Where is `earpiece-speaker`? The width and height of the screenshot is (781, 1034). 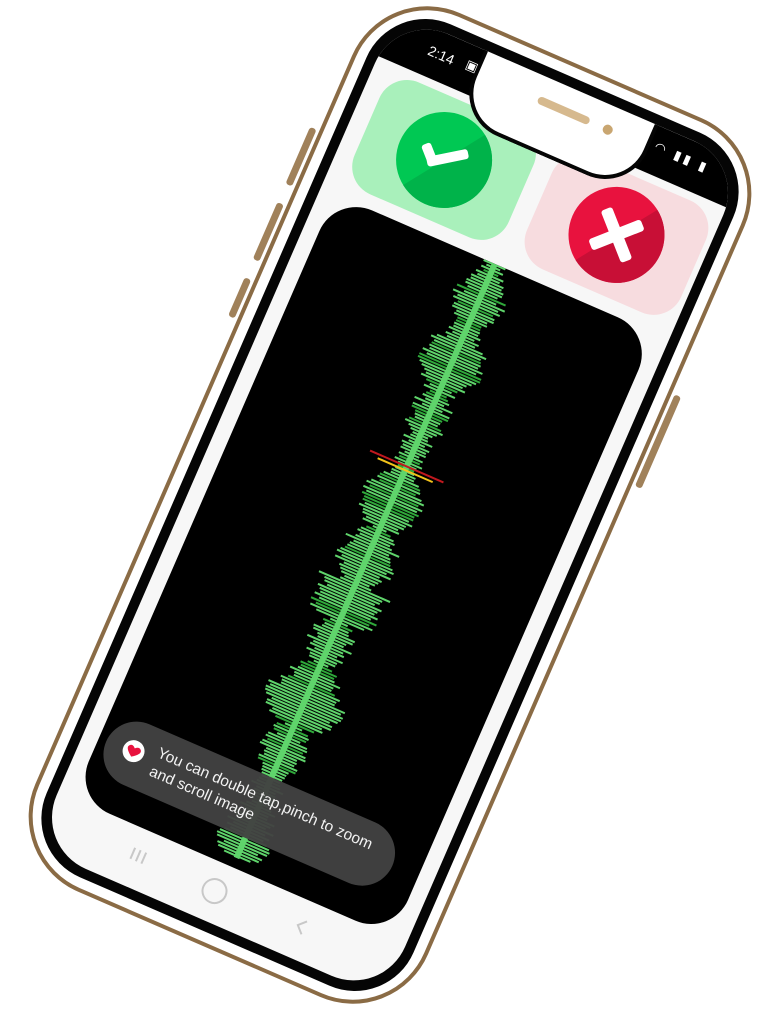
earpiece-speaker is located at coordinates (563, 110).